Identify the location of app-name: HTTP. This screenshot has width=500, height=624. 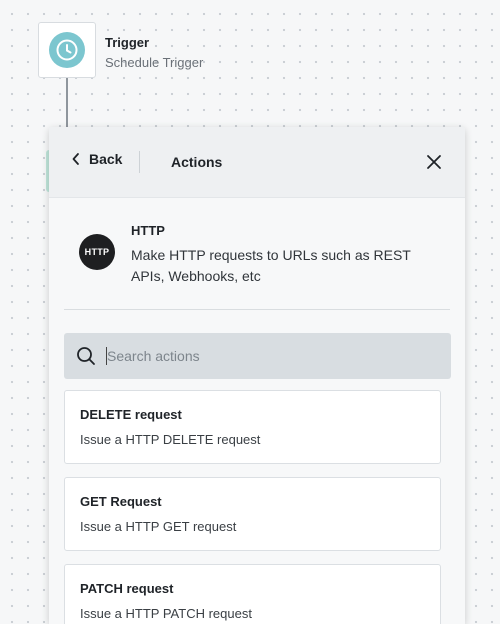
(148, 230).